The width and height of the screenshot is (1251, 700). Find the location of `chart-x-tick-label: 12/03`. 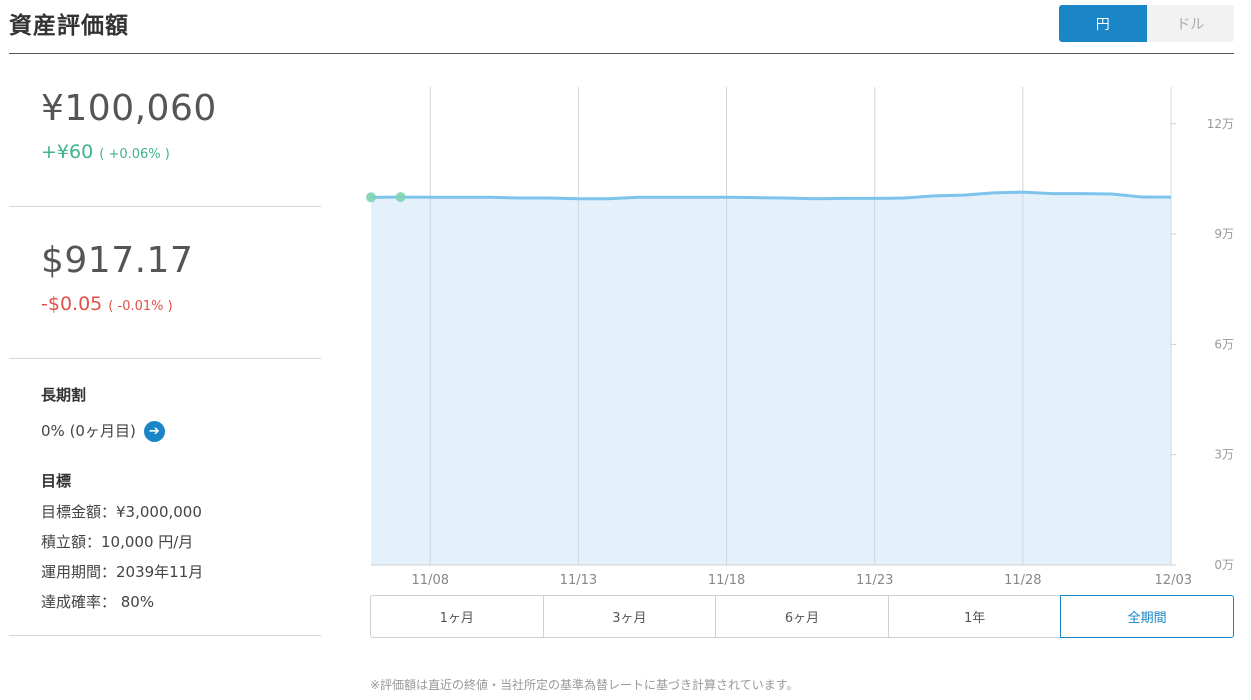

chart-x-tick-label: 12/03 is located at coordinates (1173, 580).